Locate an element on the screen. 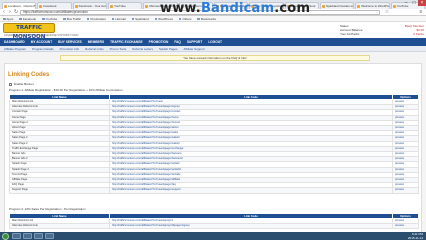  menu-item: TRAFFIC EXCHANGE is located at coordinates (126, 42).